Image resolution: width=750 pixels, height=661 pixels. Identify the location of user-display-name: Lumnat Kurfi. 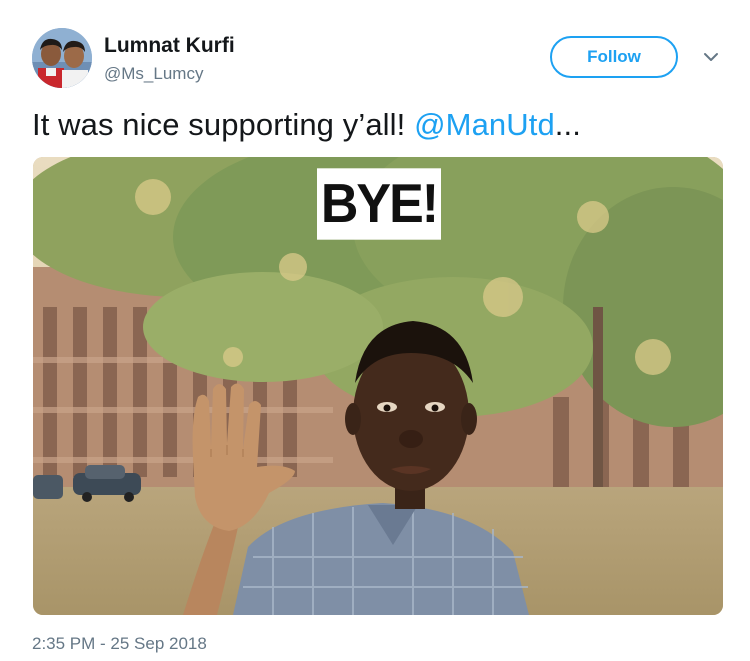
(169, 46).